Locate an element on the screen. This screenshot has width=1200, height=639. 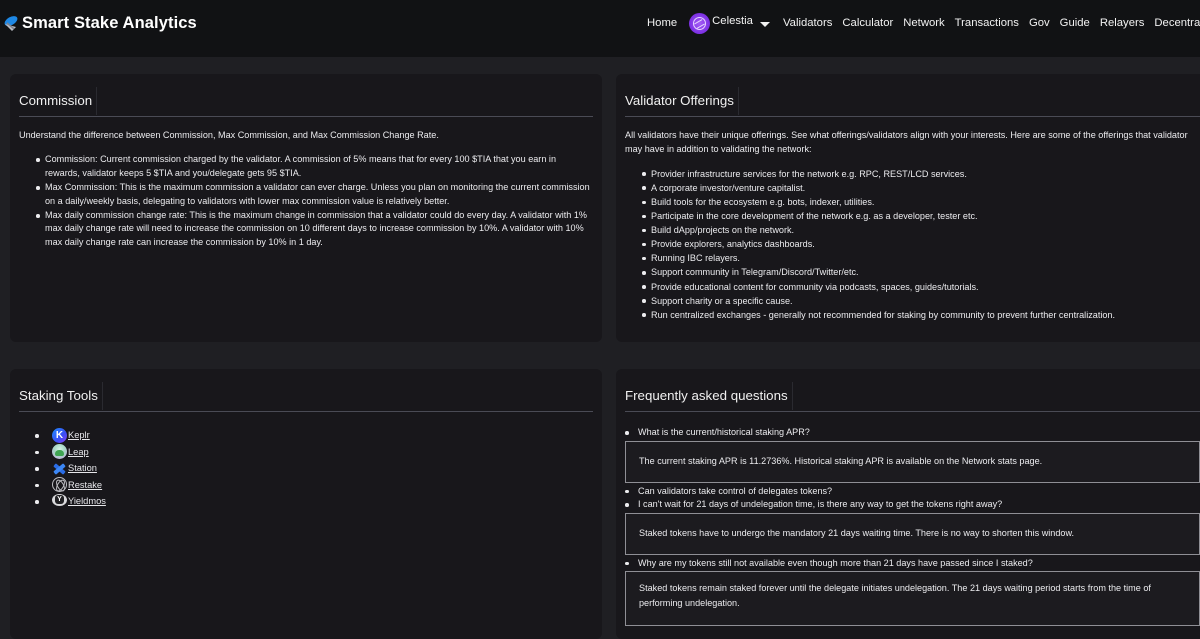
tool-item-keplr: K Keplr is located at coordinates (70, 435).